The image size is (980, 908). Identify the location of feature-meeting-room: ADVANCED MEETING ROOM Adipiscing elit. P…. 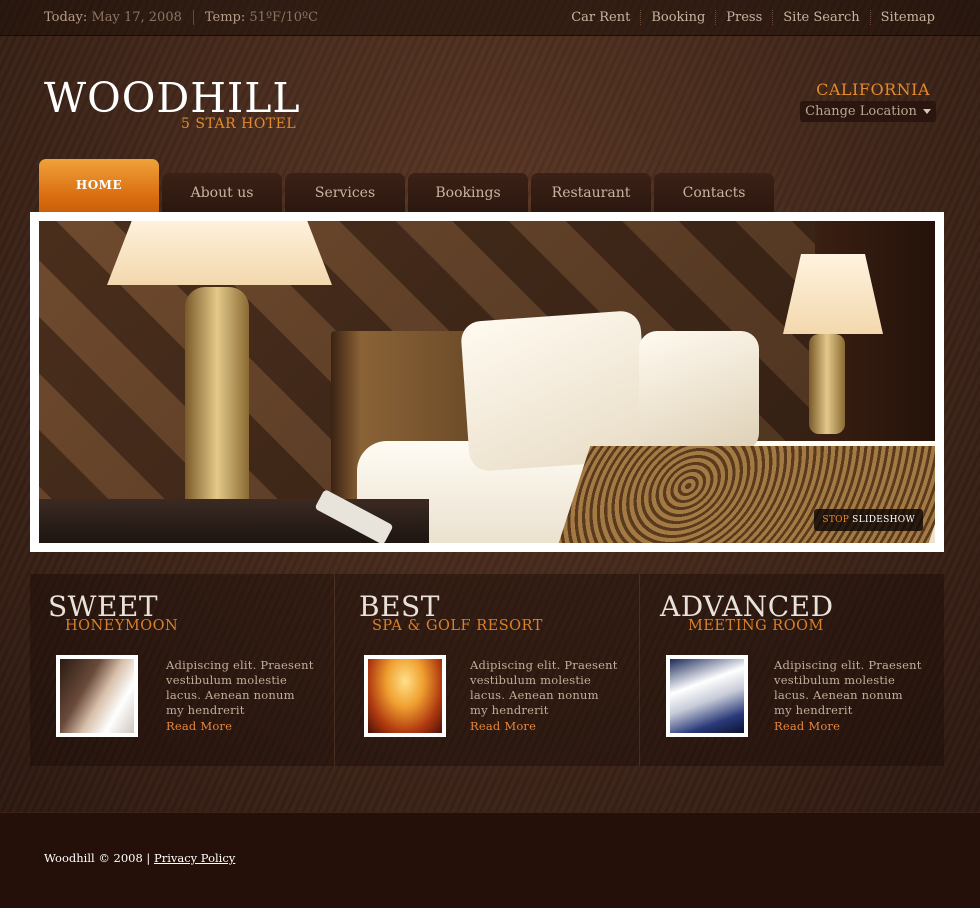
(792, 670).